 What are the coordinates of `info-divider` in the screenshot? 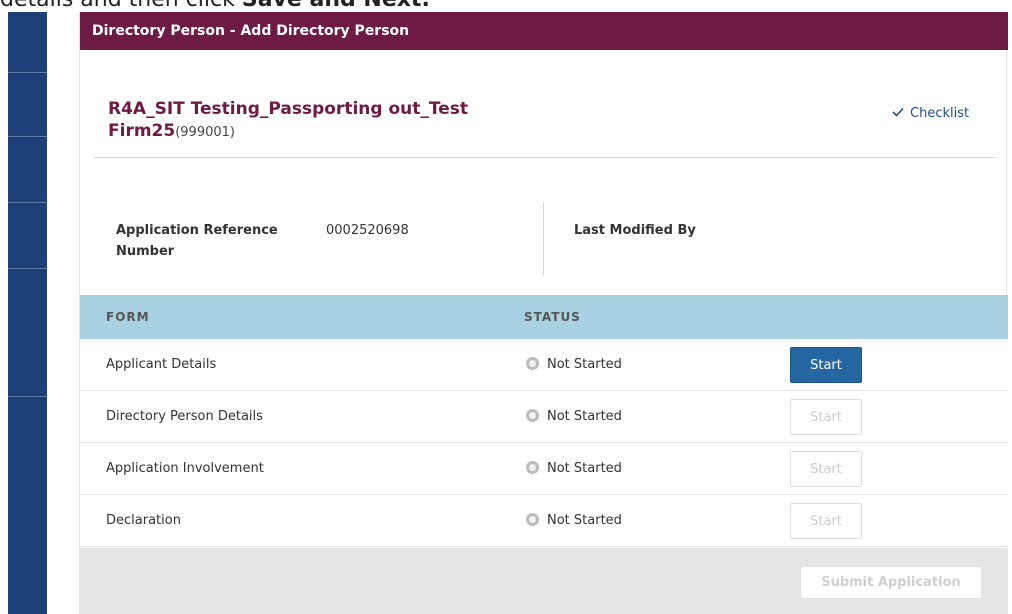 It's located at (543, 239).